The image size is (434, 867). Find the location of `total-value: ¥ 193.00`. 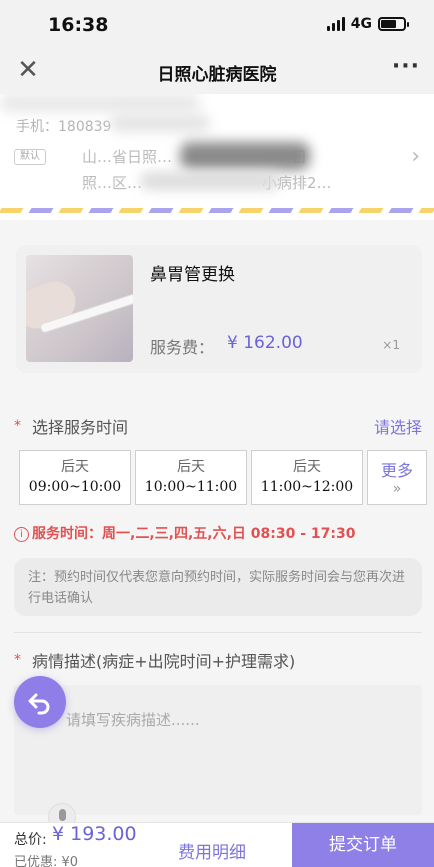

total-value: ¥ 193.00 is located at coordinates (94, 834).